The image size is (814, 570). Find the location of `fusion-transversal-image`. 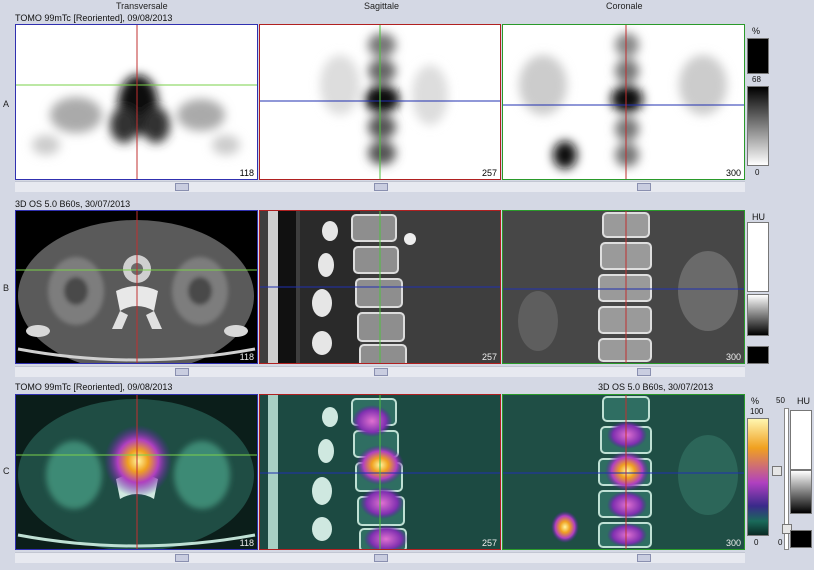

fusion-transversal-image is located at coordinates (136, 472).